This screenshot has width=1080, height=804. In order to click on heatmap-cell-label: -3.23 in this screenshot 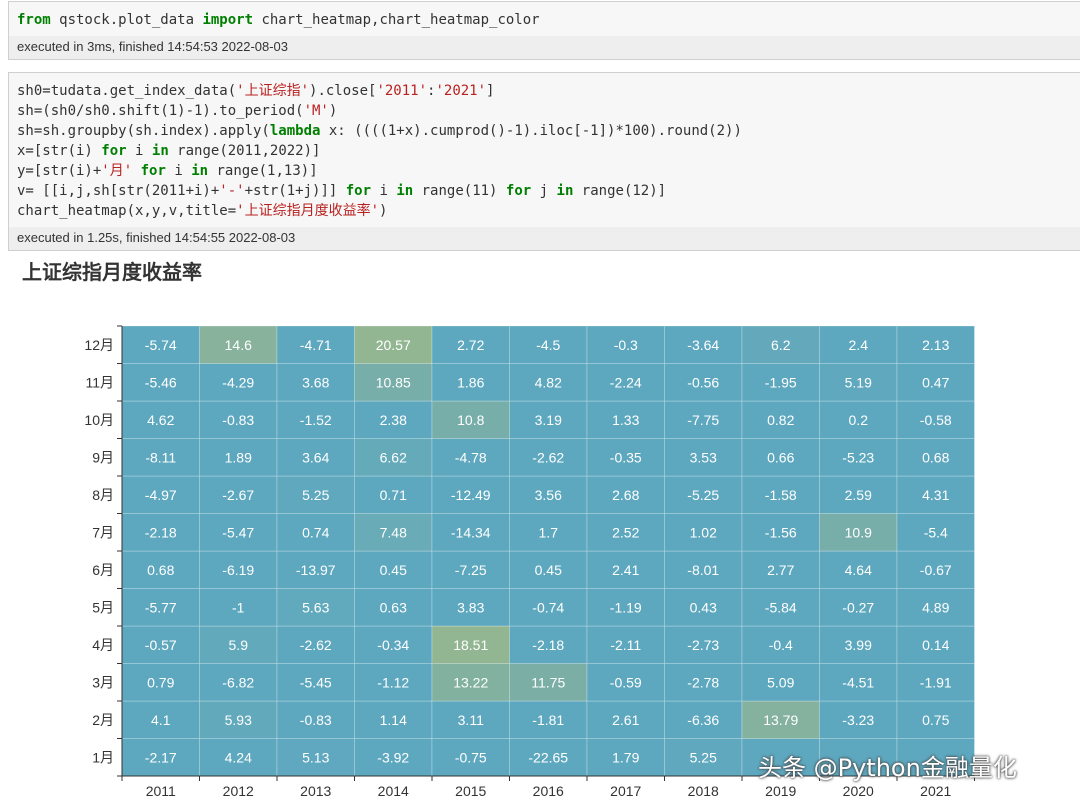, I will do `click(858, 720)`.